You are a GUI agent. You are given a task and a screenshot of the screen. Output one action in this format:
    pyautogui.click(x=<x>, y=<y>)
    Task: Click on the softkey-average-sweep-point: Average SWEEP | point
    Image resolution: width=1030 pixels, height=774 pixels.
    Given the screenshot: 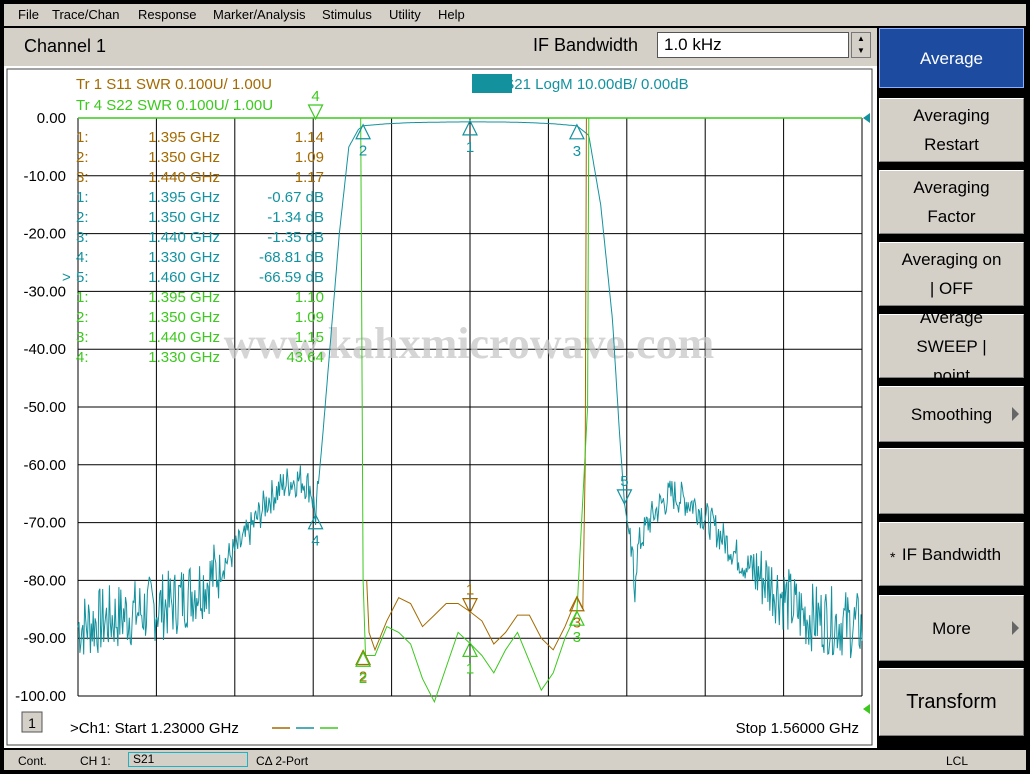 What is the action you would take?
    pyautogui.click(x=951, y=346)
    